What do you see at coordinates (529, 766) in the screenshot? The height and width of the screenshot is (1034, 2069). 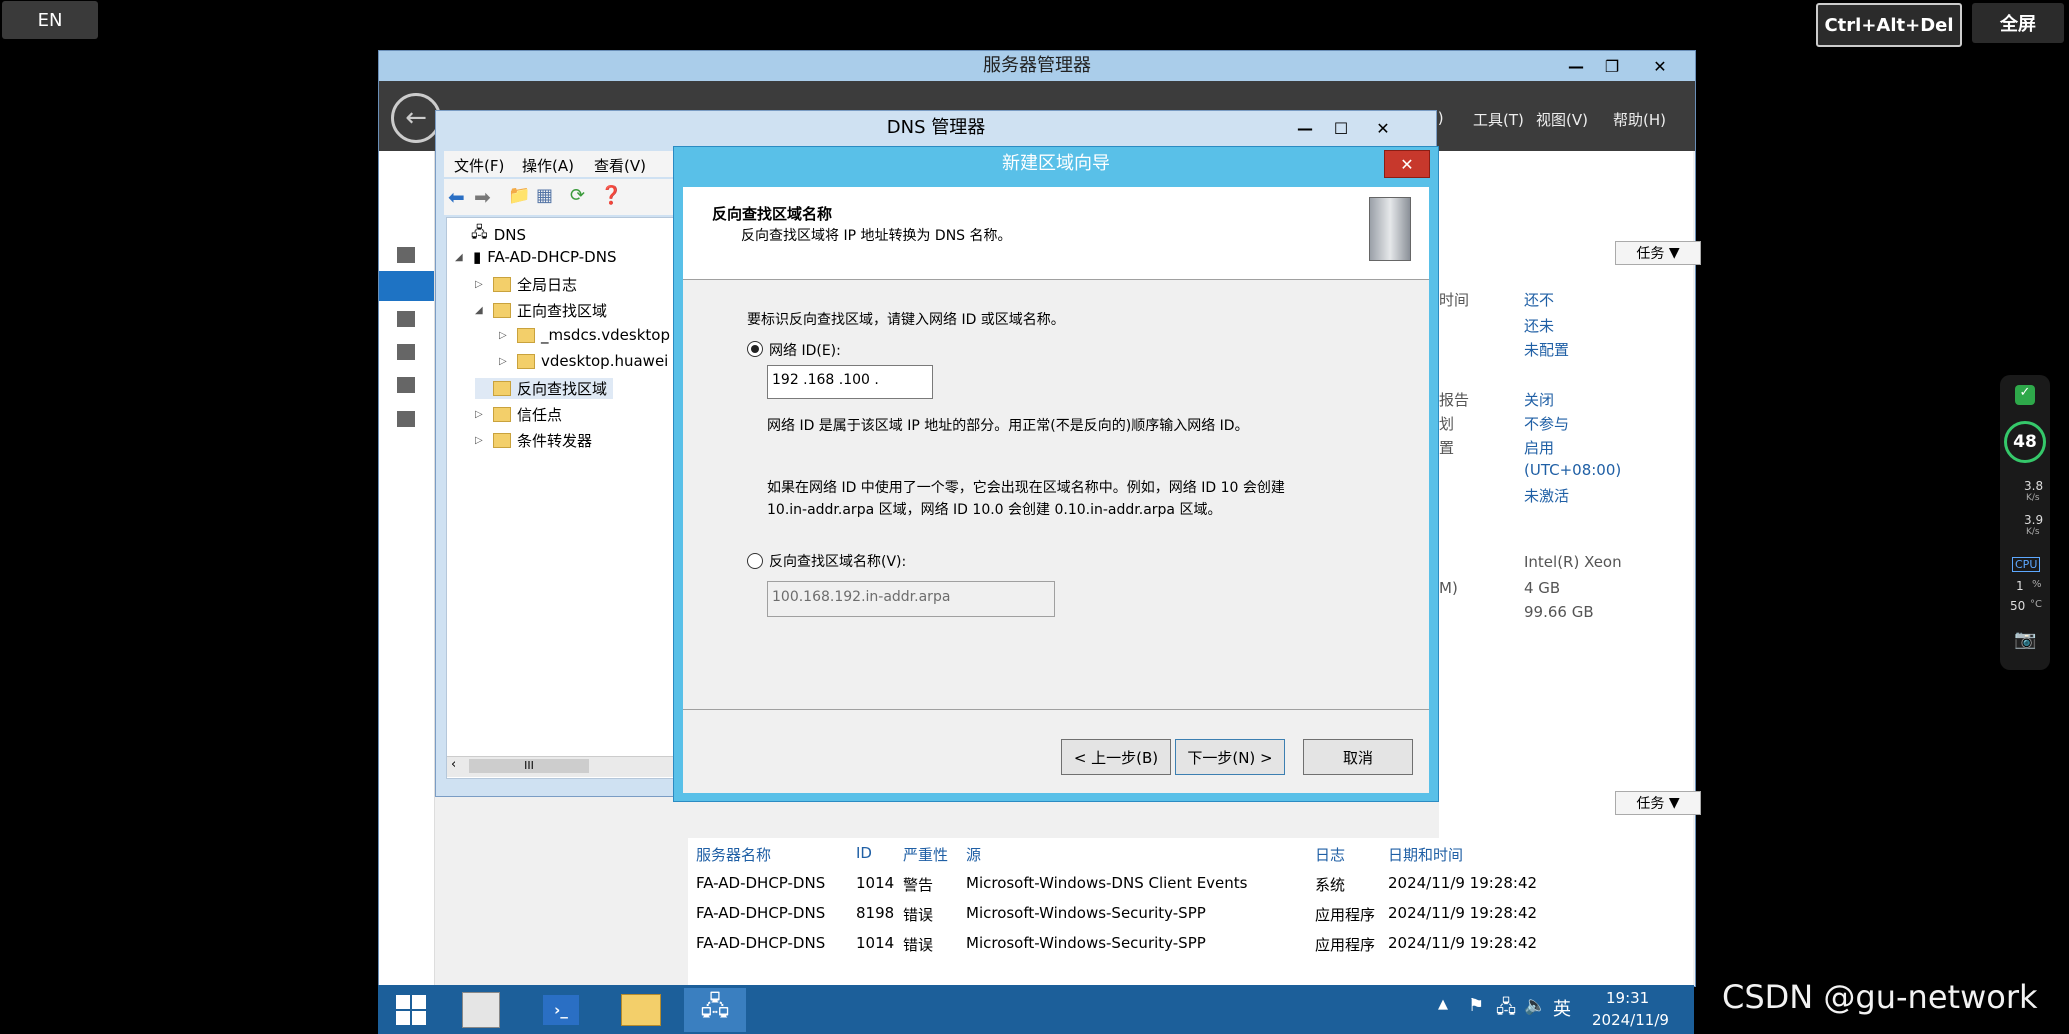 I see `scroll-thumb: III` at bounding box center [529, 766].